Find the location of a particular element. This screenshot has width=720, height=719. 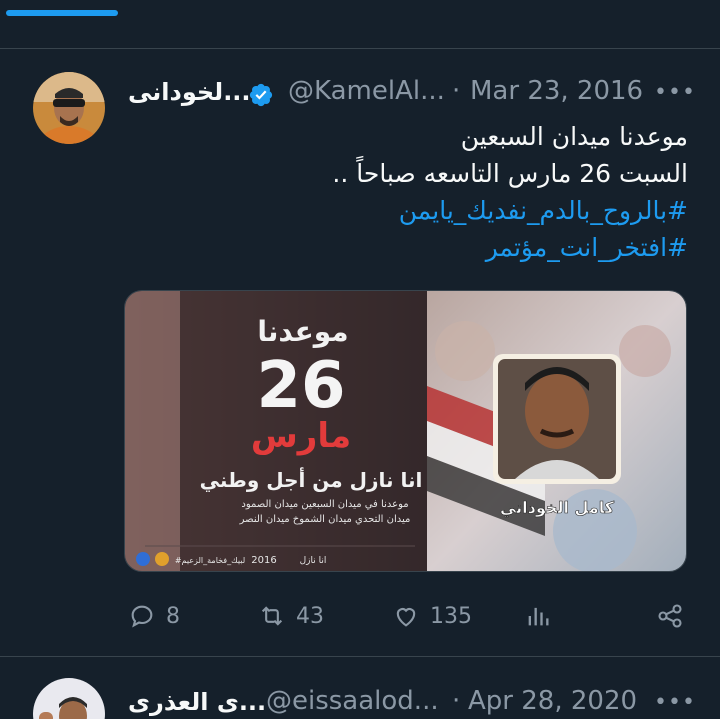

share-button is located at coordinates (670, 616).